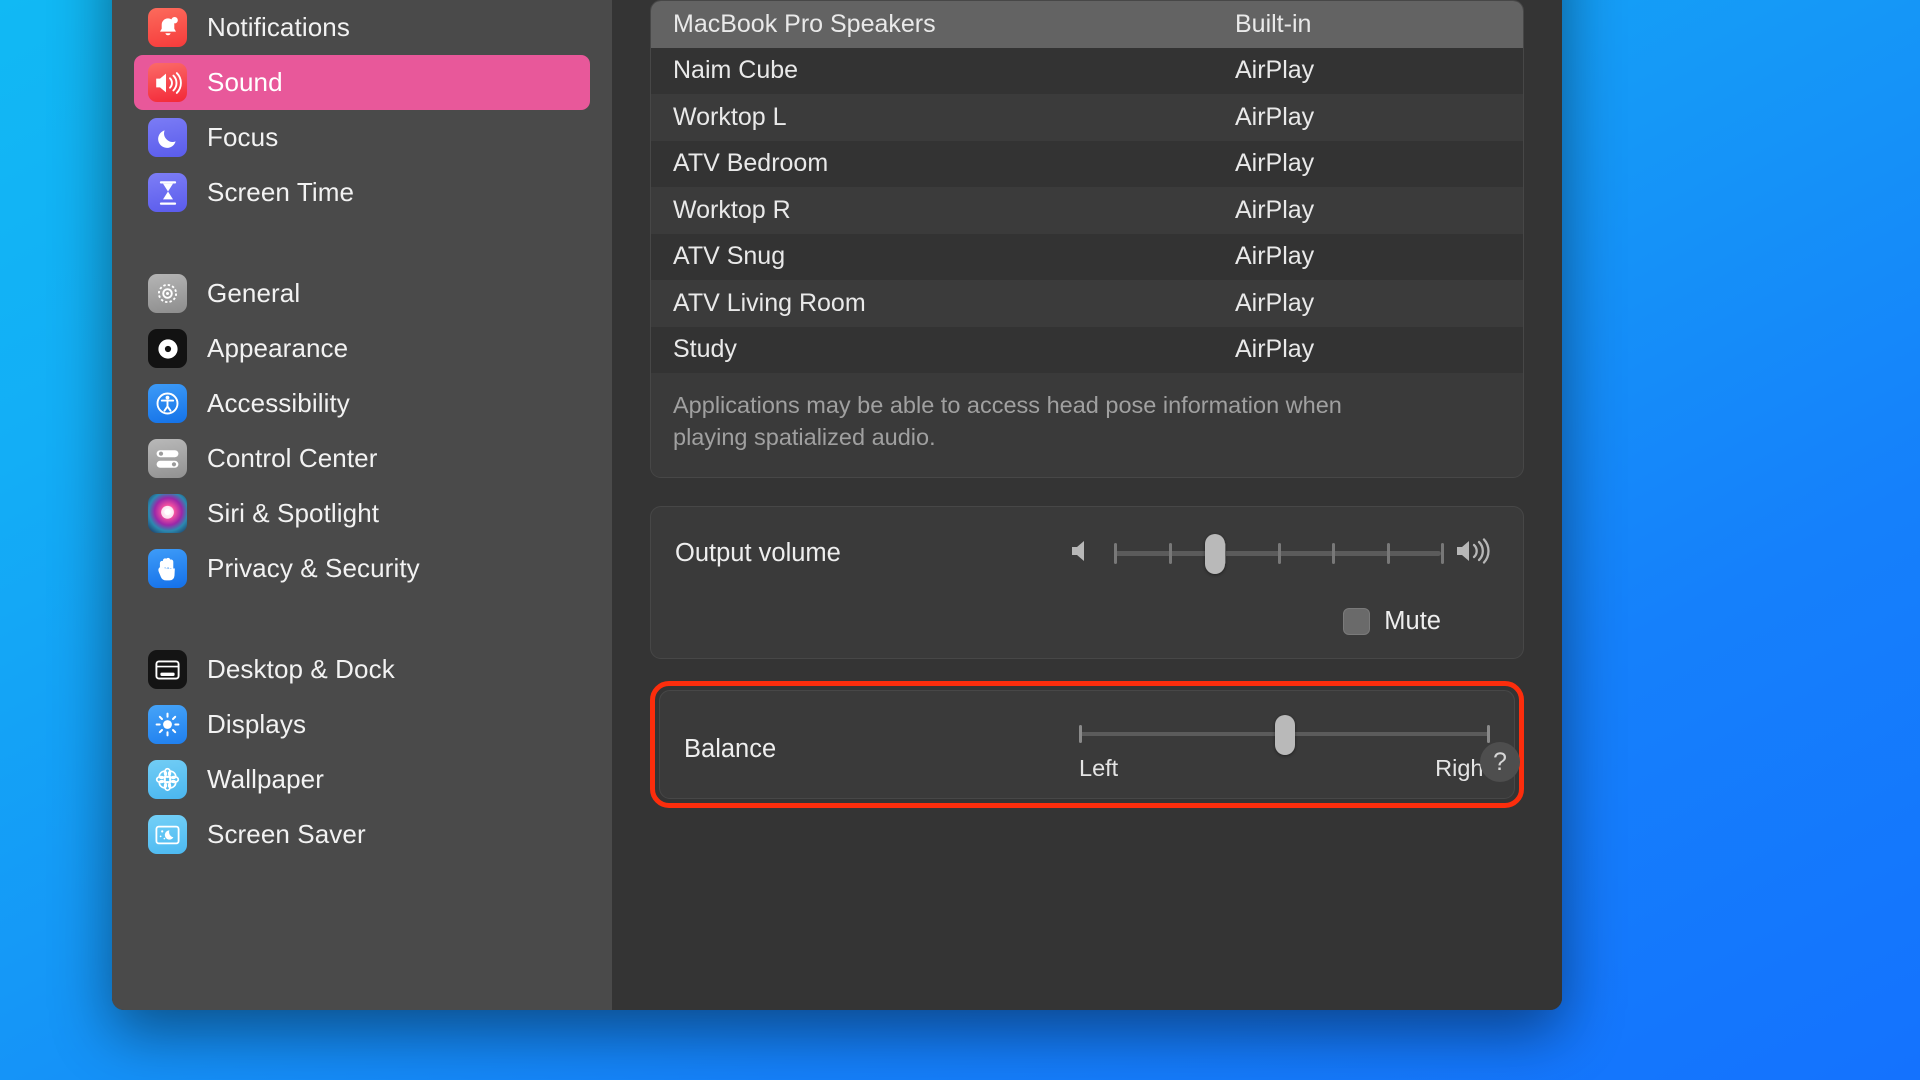 The image size is (1920, 1080). Describe the element at coordinates (1087, 70) in the screenshot. I see `table-row: Naim Cube AirPlay` at that location.